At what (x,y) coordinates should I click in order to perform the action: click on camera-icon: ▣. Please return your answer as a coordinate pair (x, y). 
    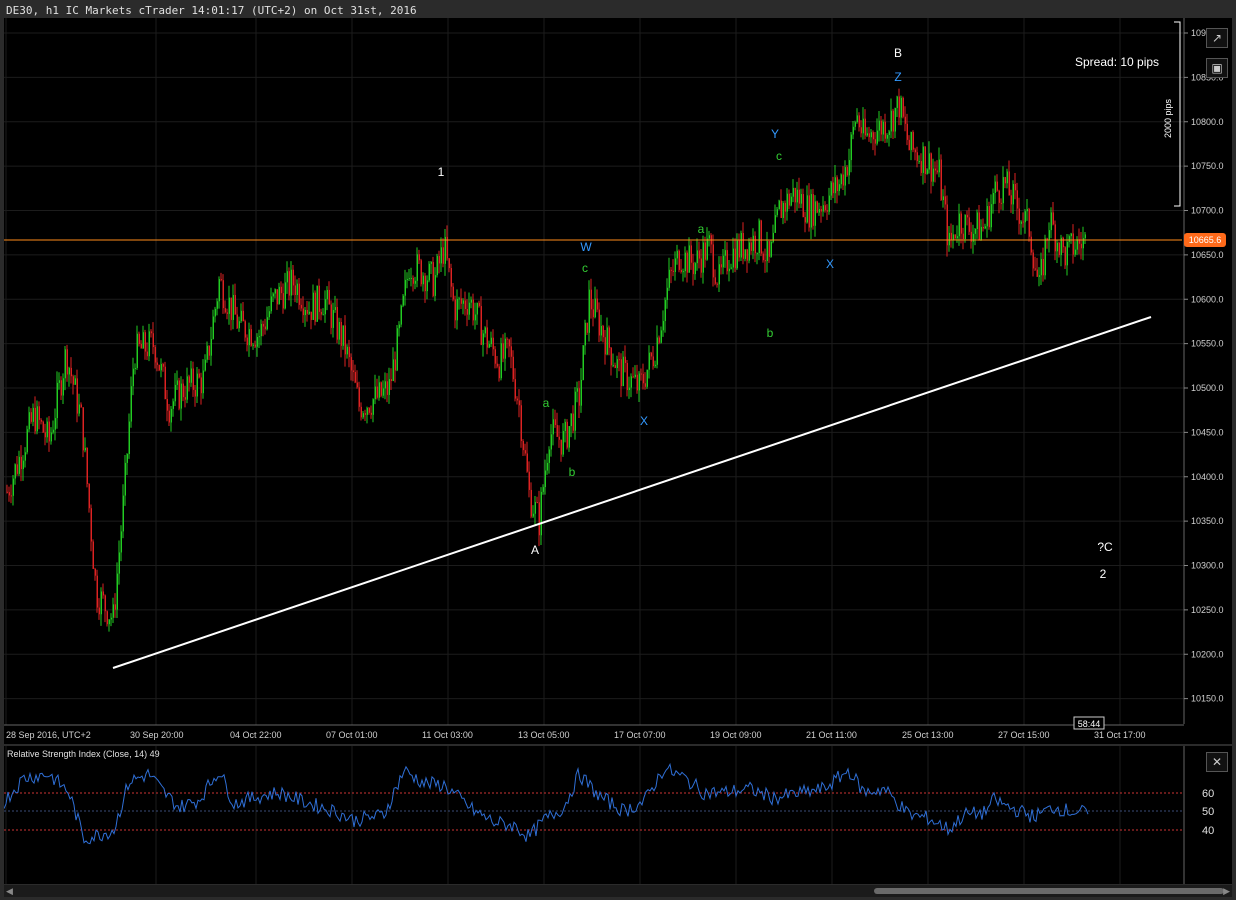
    Looking at the image, I should click on (1217, 68).